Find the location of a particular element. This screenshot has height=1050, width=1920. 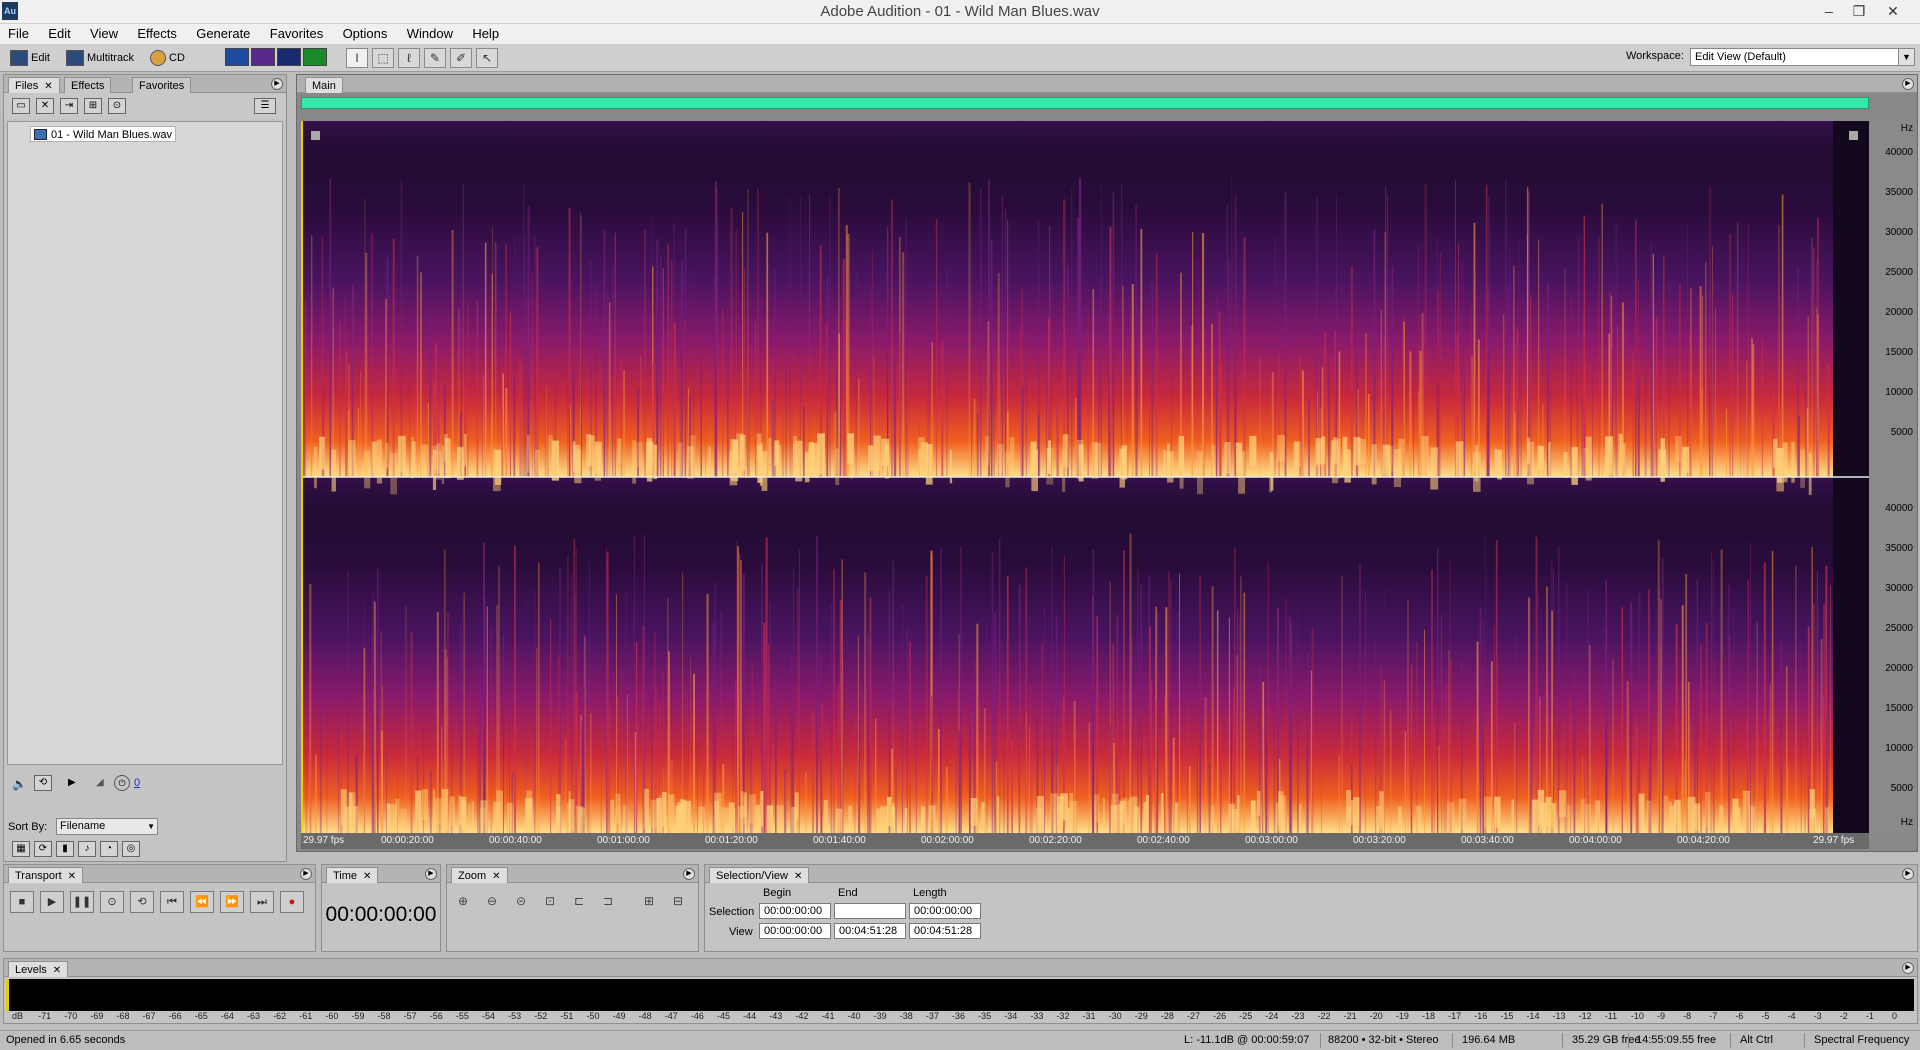

sort-by-select: Filename ▼ is located at coordinates (107, 826).